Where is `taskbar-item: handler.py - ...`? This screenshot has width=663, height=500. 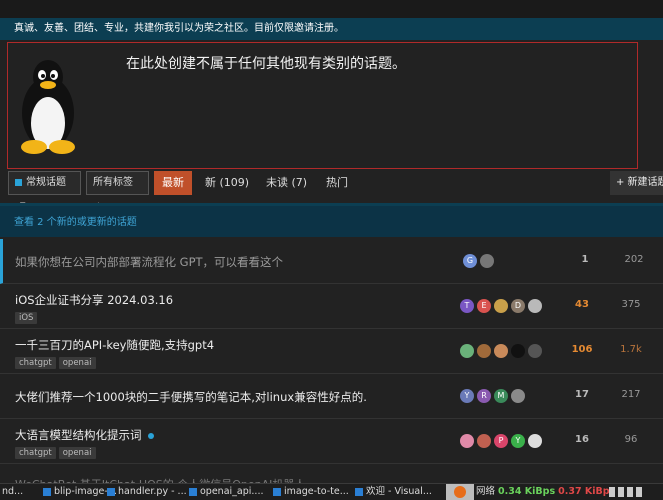
taskbar-item: handler.py - ... is located at coordinates (146, 492).